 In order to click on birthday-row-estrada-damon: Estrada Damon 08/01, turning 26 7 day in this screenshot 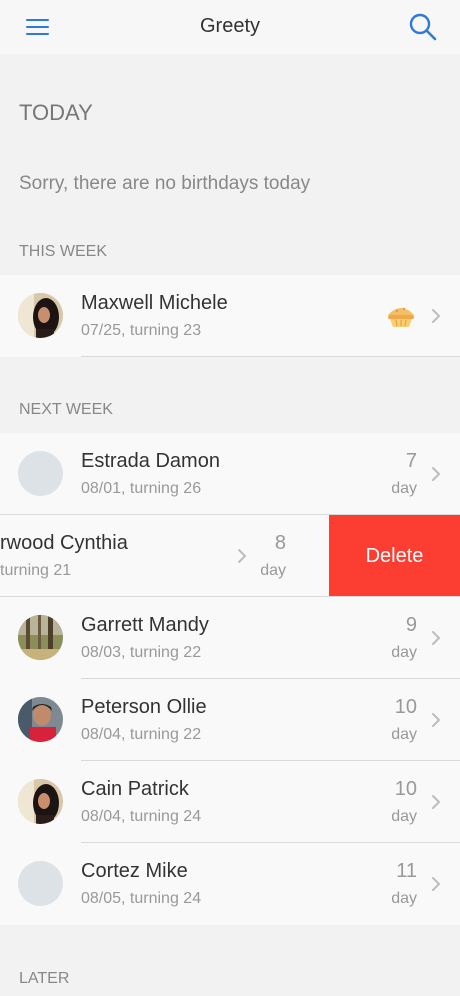, I will do `click(230, 474)`.